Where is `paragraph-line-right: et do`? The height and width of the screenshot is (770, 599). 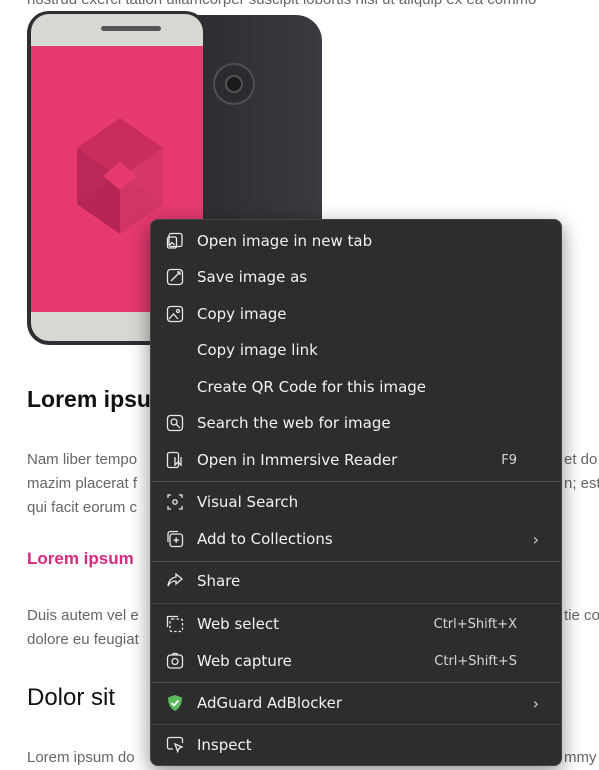
paragraph-line-right: et do is located at coordinates (581, 459).